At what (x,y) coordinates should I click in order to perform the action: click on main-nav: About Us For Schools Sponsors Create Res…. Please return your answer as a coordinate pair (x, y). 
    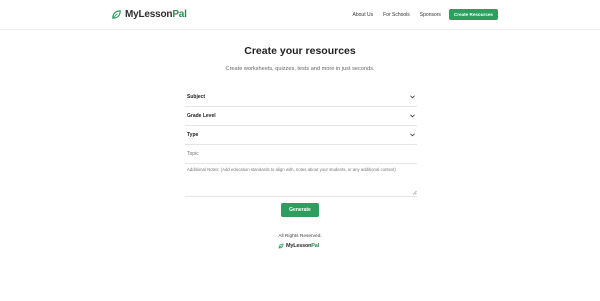
    Looking at the image, I should click on (420, 14).